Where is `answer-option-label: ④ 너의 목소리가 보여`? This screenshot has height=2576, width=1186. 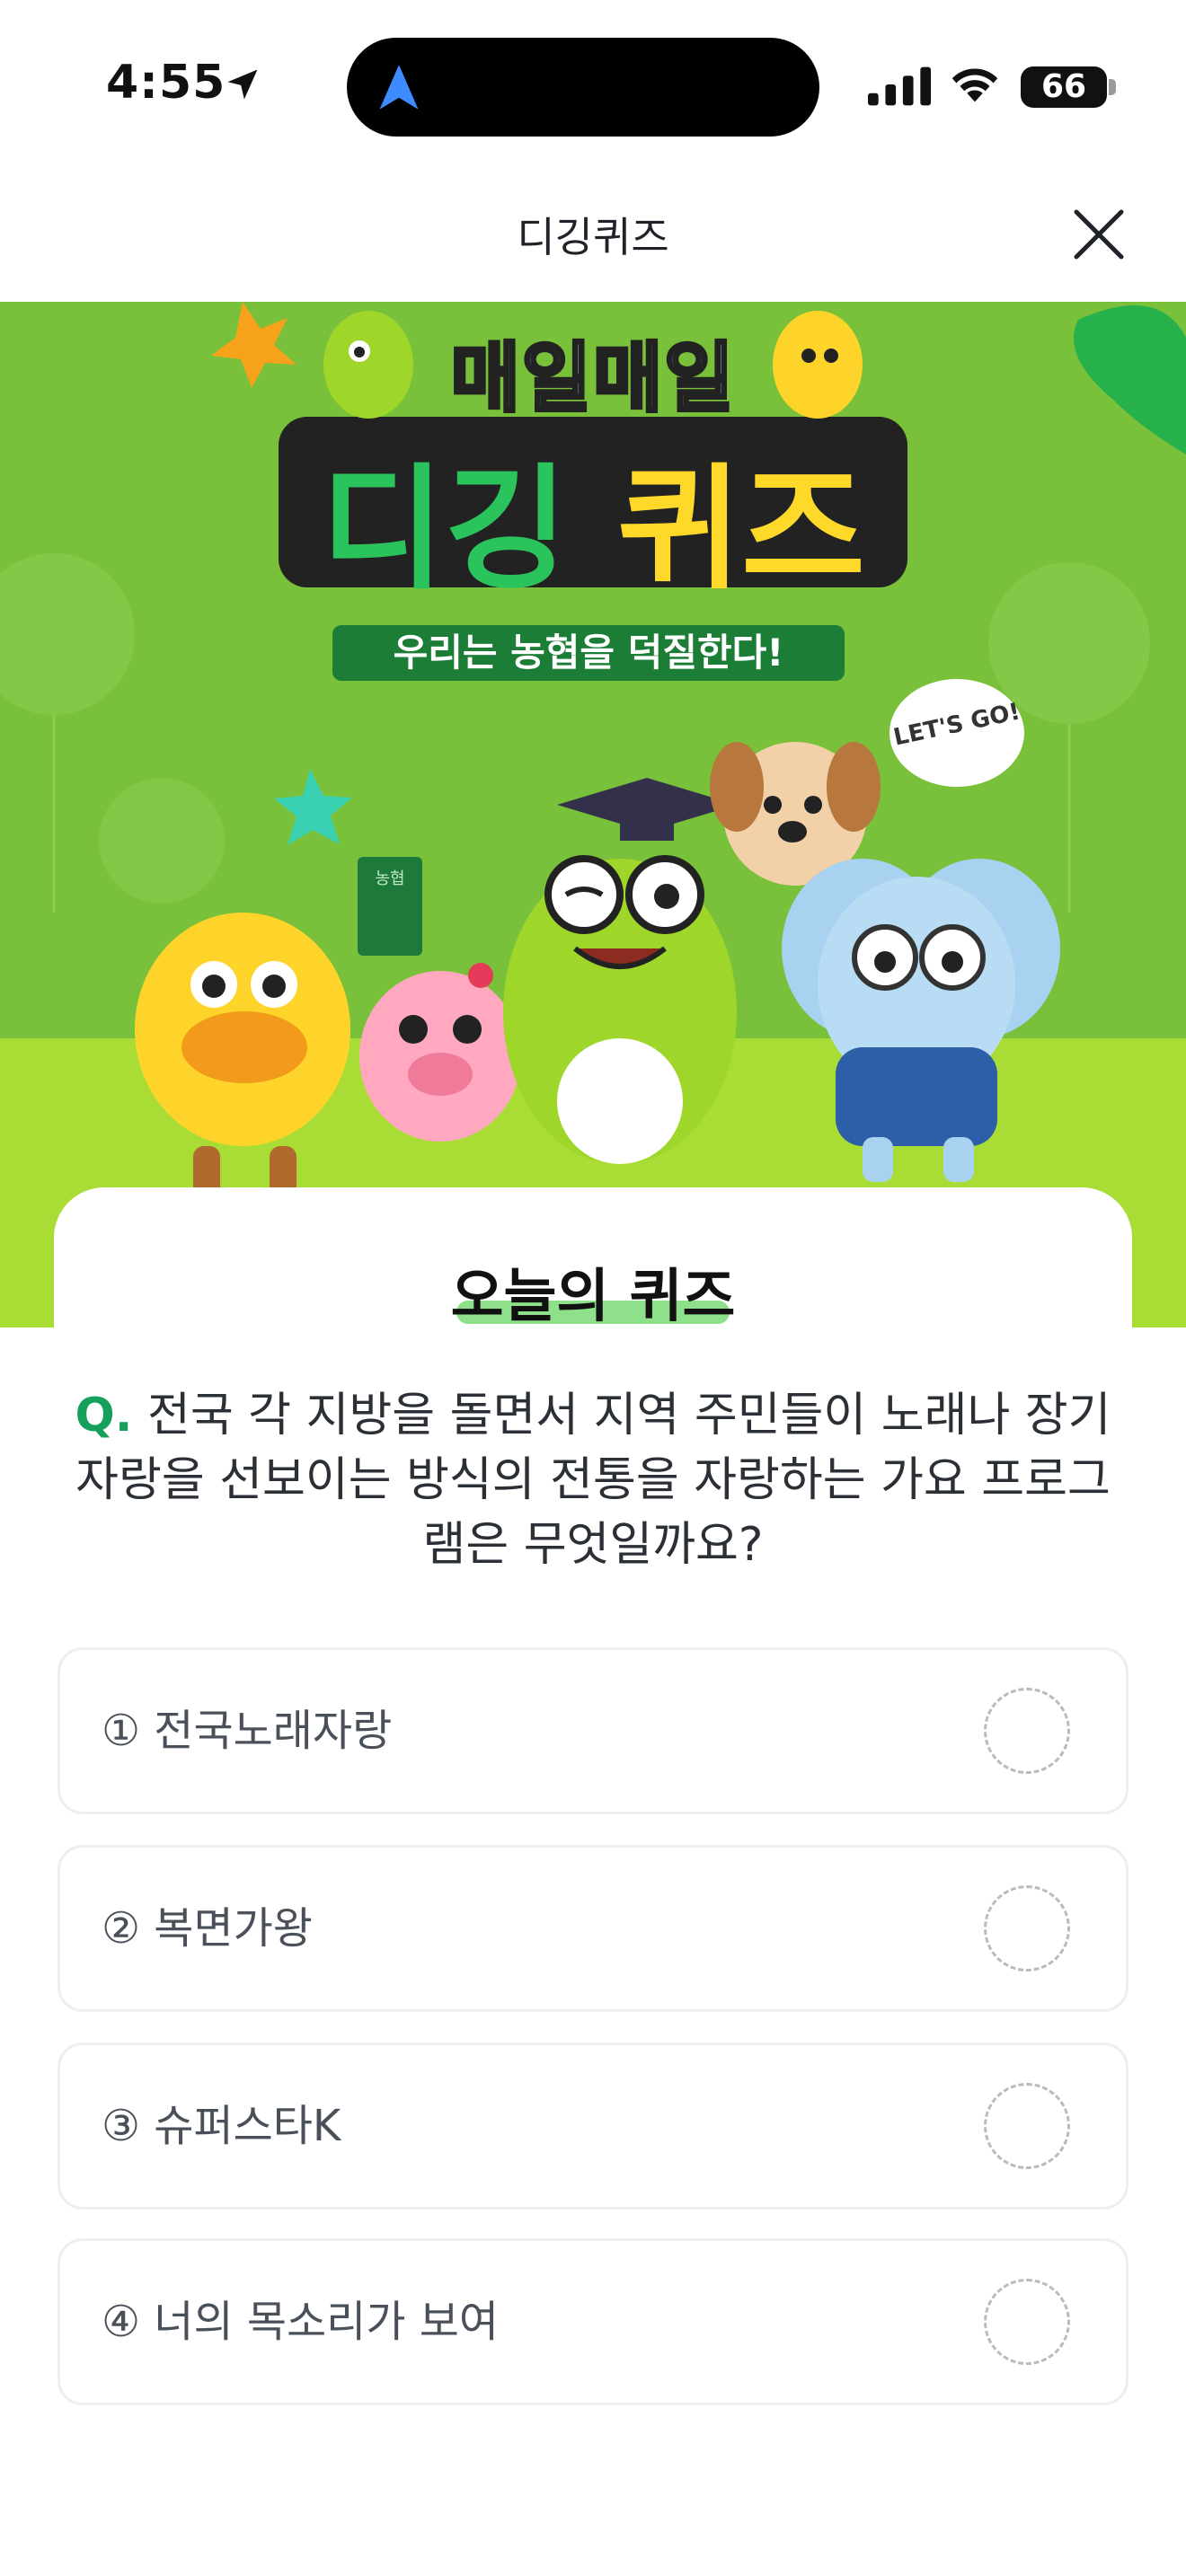 answer-option-label: ④ 너의 목소리가 보여 is located at coordinates (301, 2322).